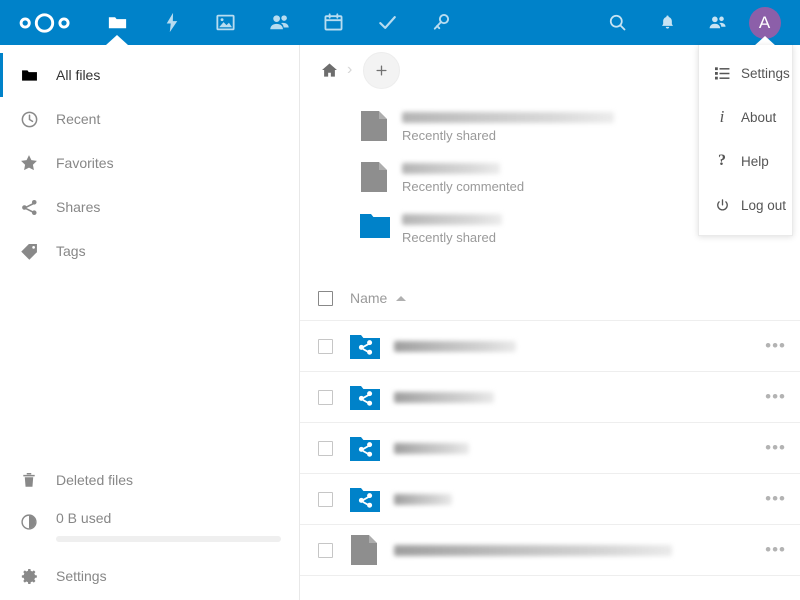 This screenshot has width=800, height=600. Describe the element at coordinates (722, 73) in the screenshot. I see `list-settings-icon` at that location.